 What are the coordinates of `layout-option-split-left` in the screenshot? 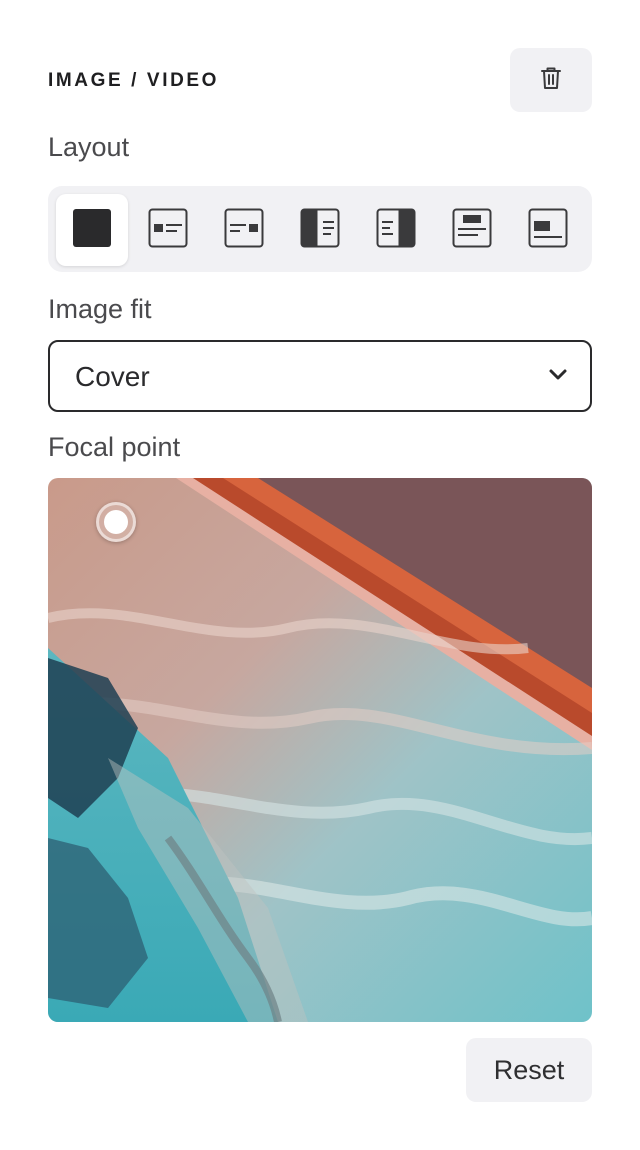 It's located at (320, 230).